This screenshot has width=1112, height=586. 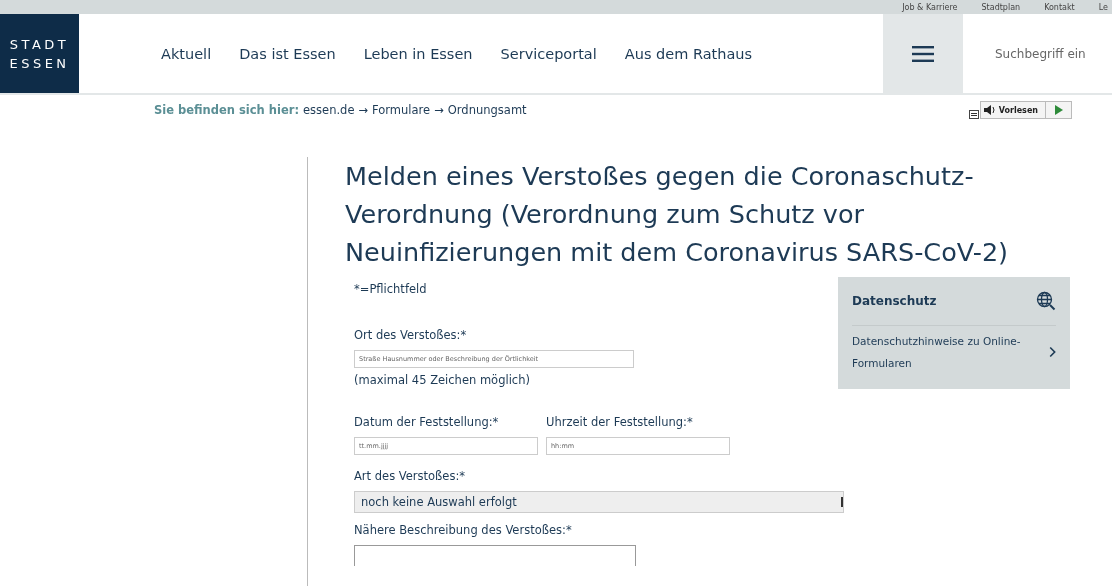 What do you see at coordinates (410, 476) in the screenshot?
I see `field-label: Art des Verstoßes:*` at bounding box center [410, 476].